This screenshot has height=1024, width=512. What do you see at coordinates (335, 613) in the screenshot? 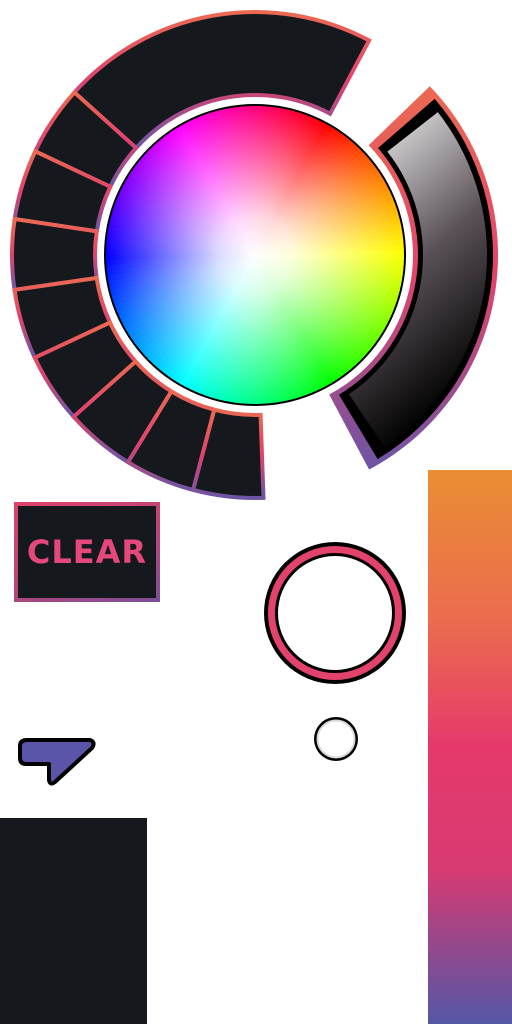
I see `brush-size-icon` at bounding box center [335, 613].